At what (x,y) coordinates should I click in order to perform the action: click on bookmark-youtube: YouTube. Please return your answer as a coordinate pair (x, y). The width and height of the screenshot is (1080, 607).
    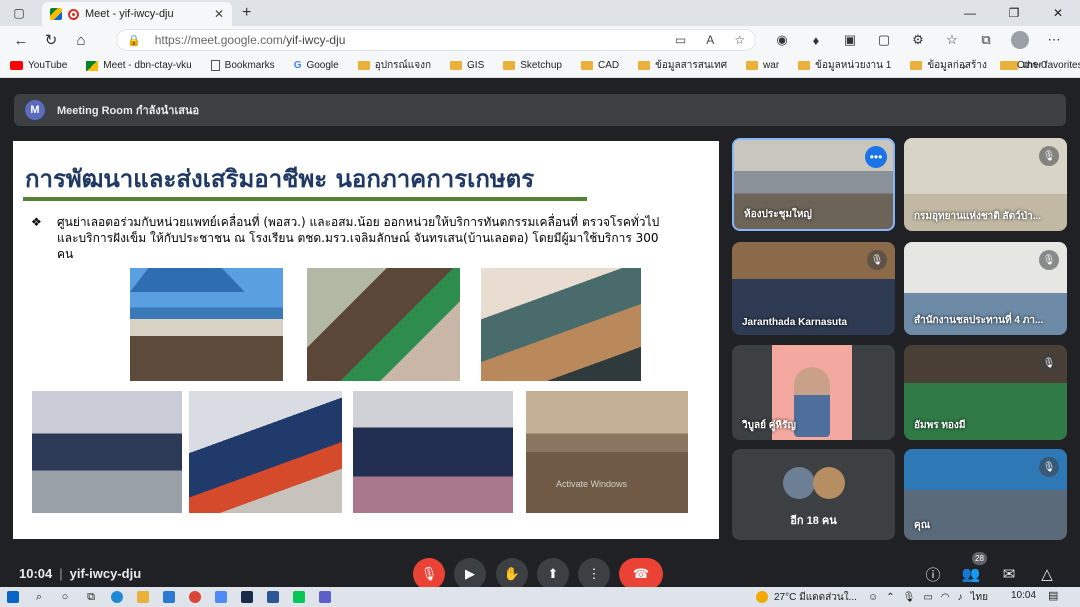
    Looking at the image, I should click on (38, 65).